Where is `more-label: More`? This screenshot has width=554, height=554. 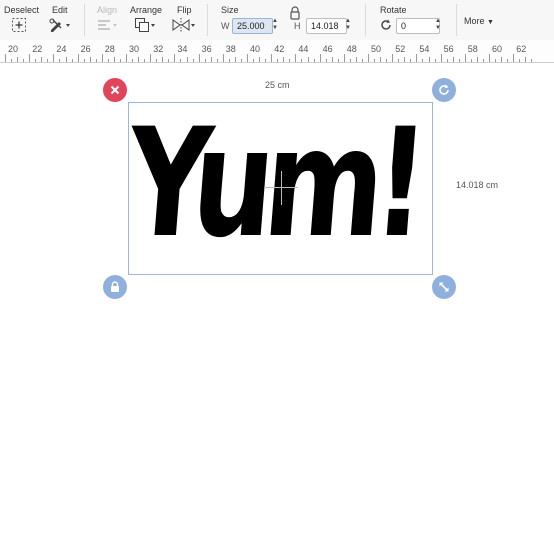
more-label: More is located at coordinates (474, 21).